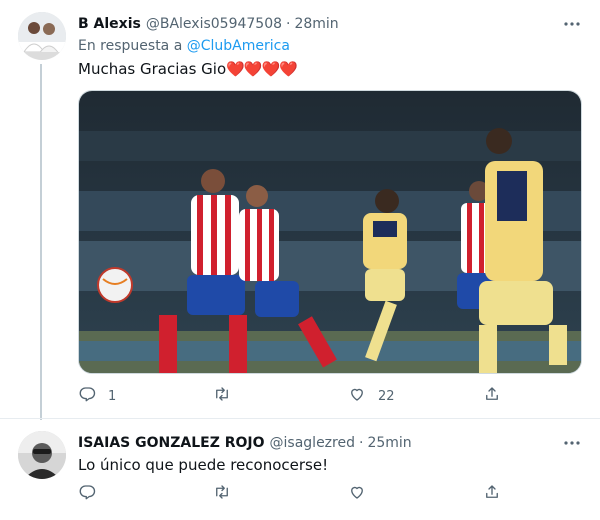 The image size is (600, 520). Describe the element at coordinates (109, 24) in the screenshot. I see `author-name: B Alexis` at that location.